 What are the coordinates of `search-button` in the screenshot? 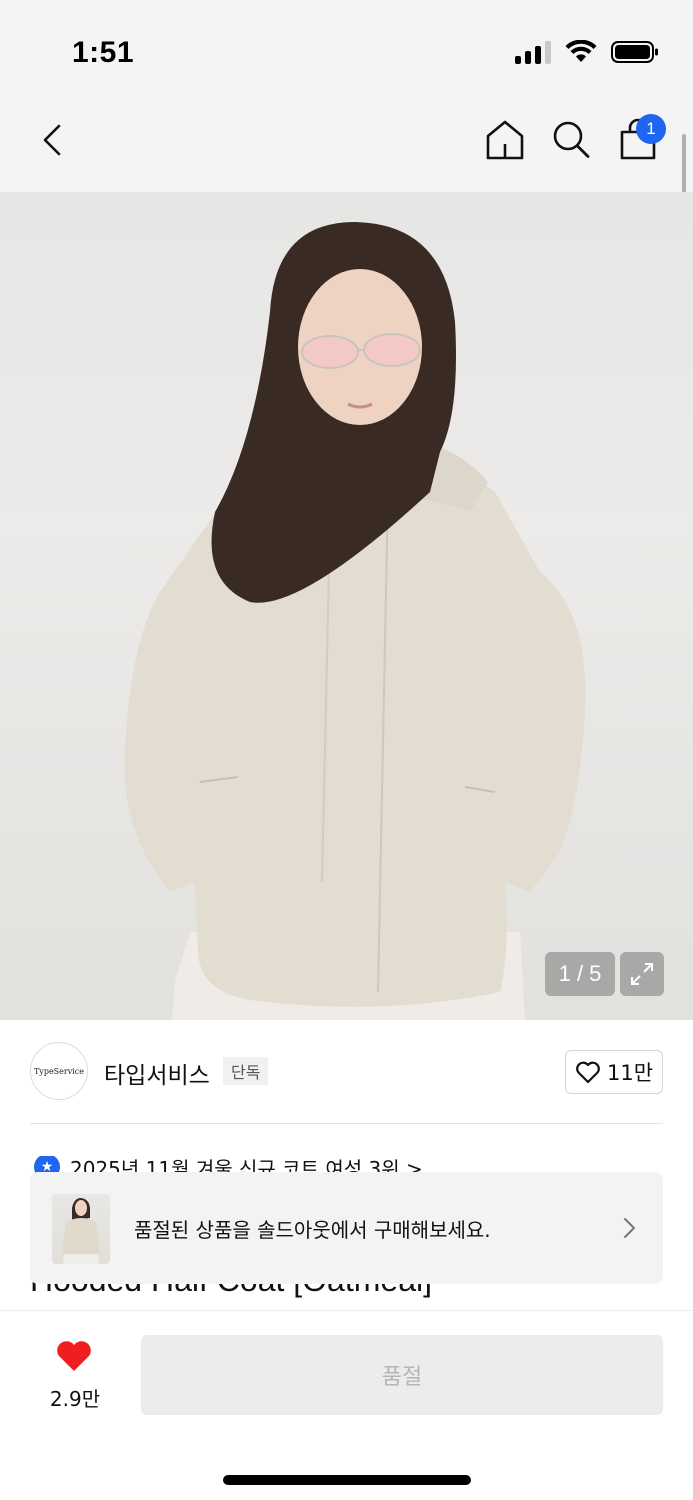 It's located at (571, 140).